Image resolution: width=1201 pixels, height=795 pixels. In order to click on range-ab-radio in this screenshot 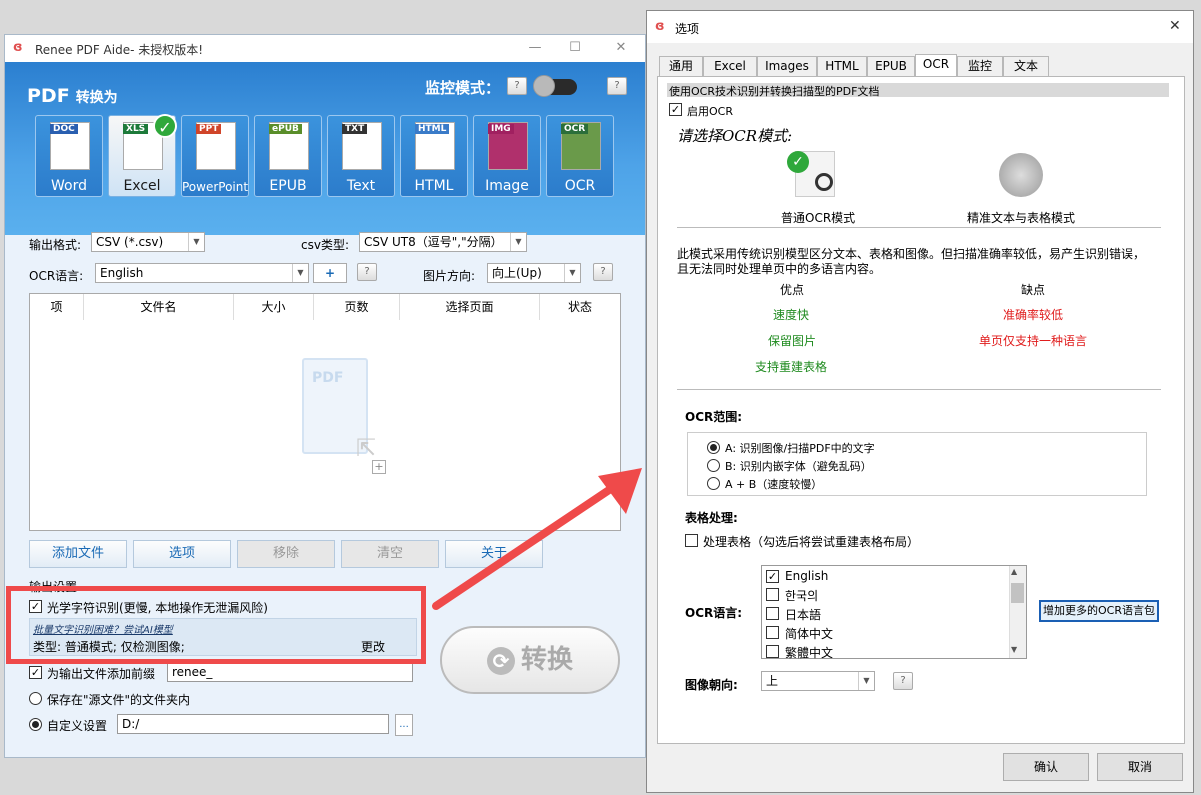, I will do `click(713, 483)`.